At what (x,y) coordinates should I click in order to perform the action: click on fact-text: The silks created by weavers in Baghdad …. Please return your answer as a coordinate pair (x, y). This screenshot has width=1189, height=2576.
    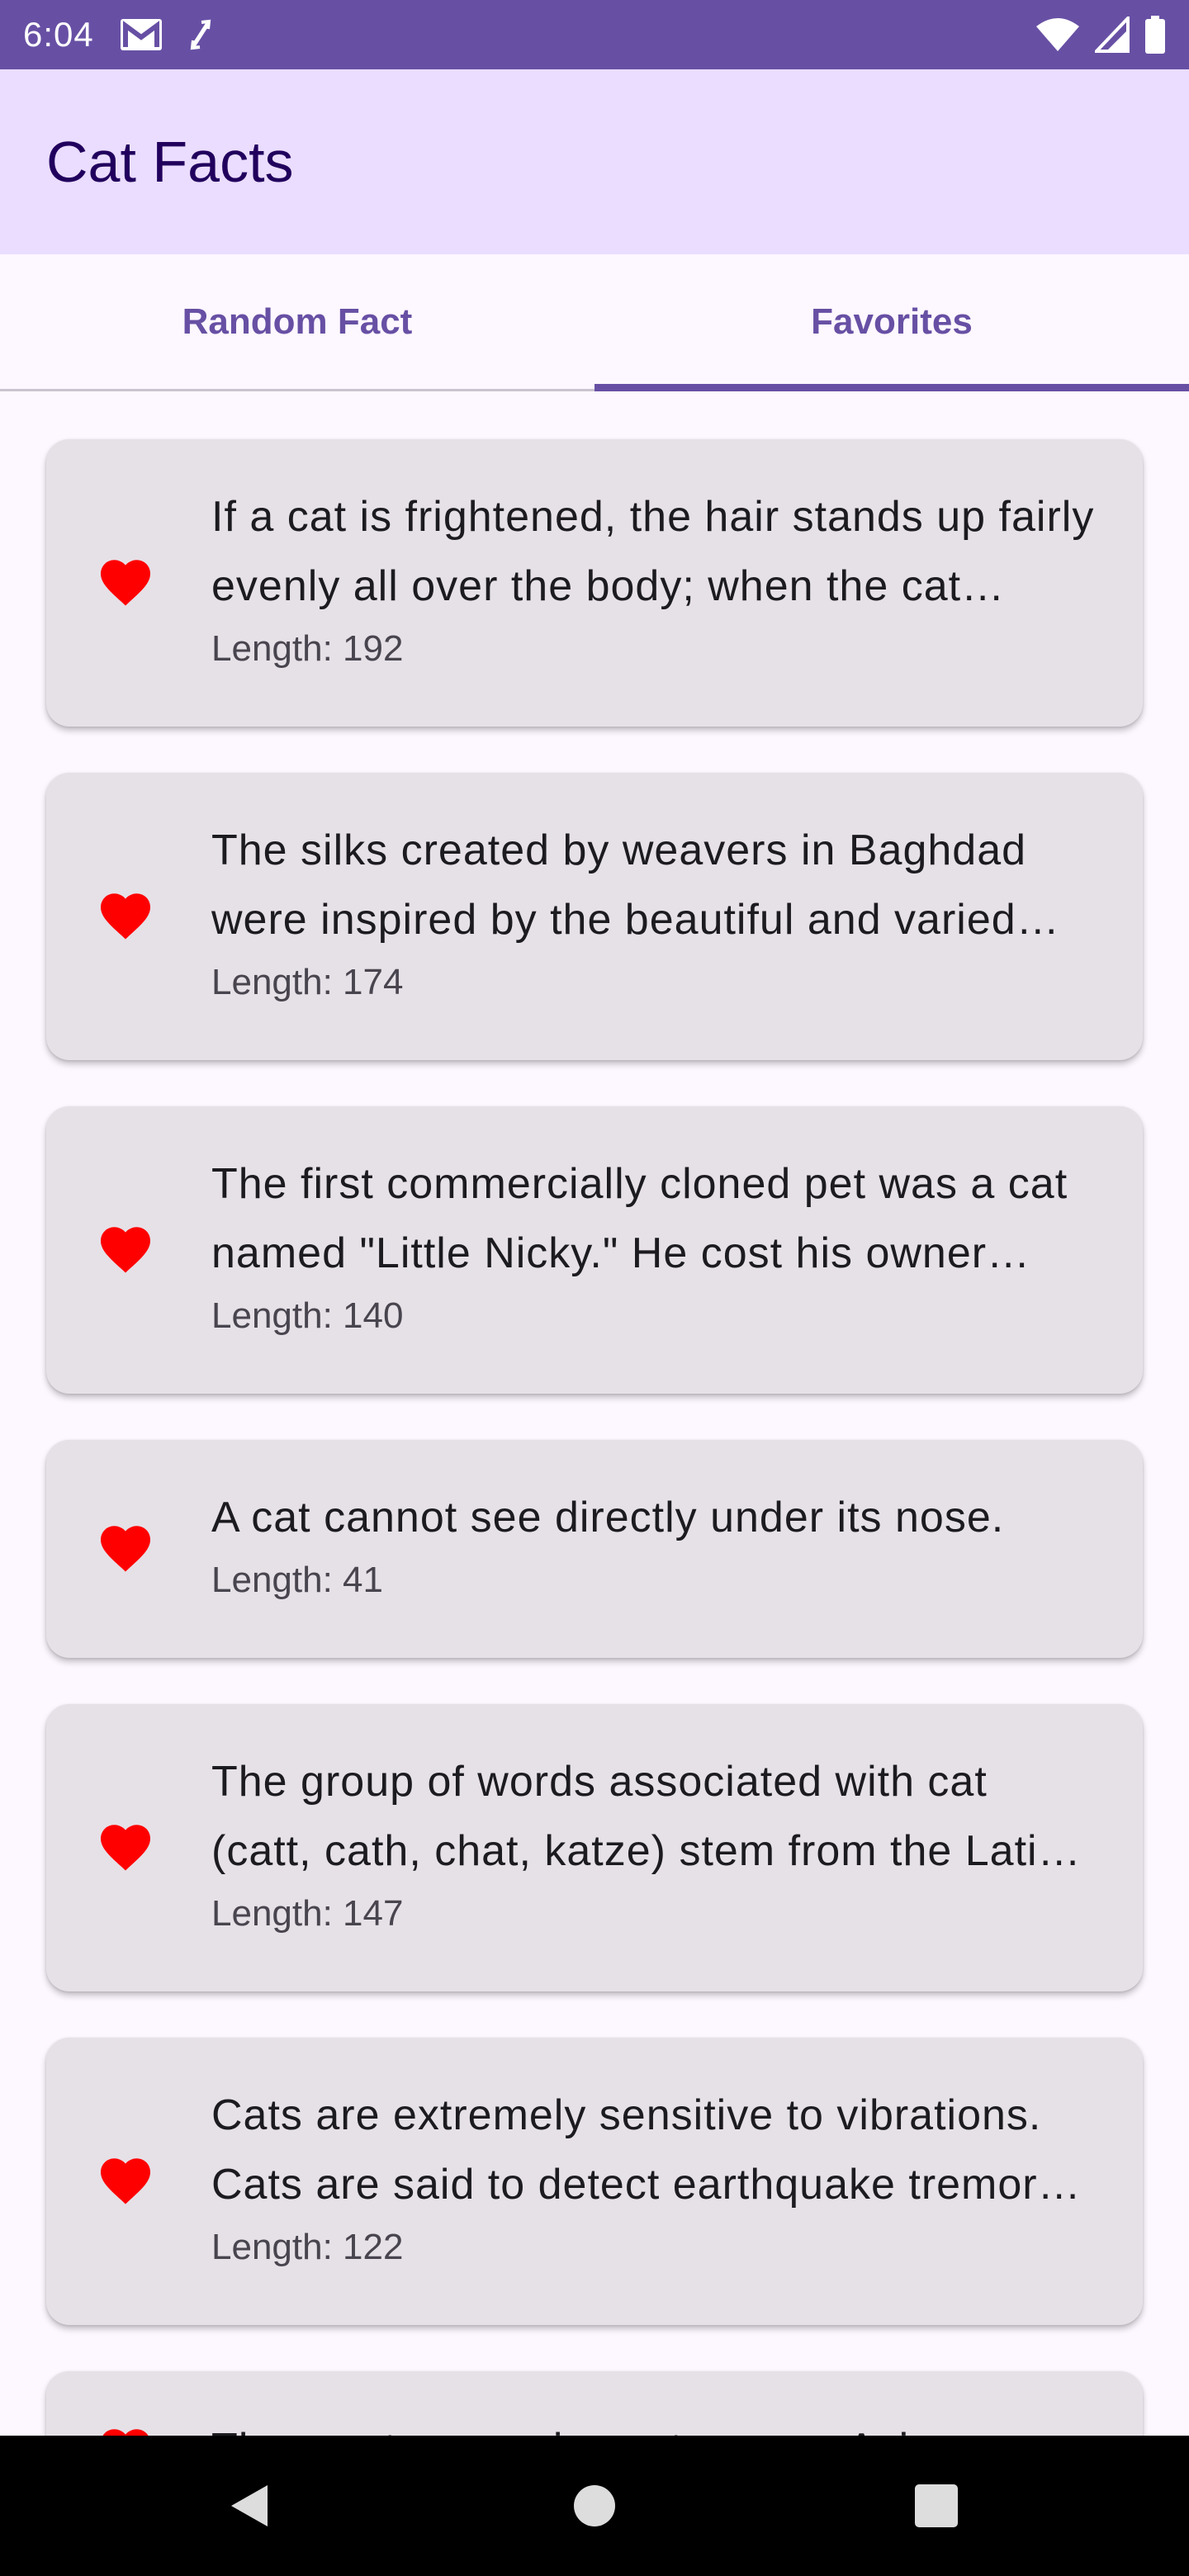
    Looking at the image, I should click on (619, 885).